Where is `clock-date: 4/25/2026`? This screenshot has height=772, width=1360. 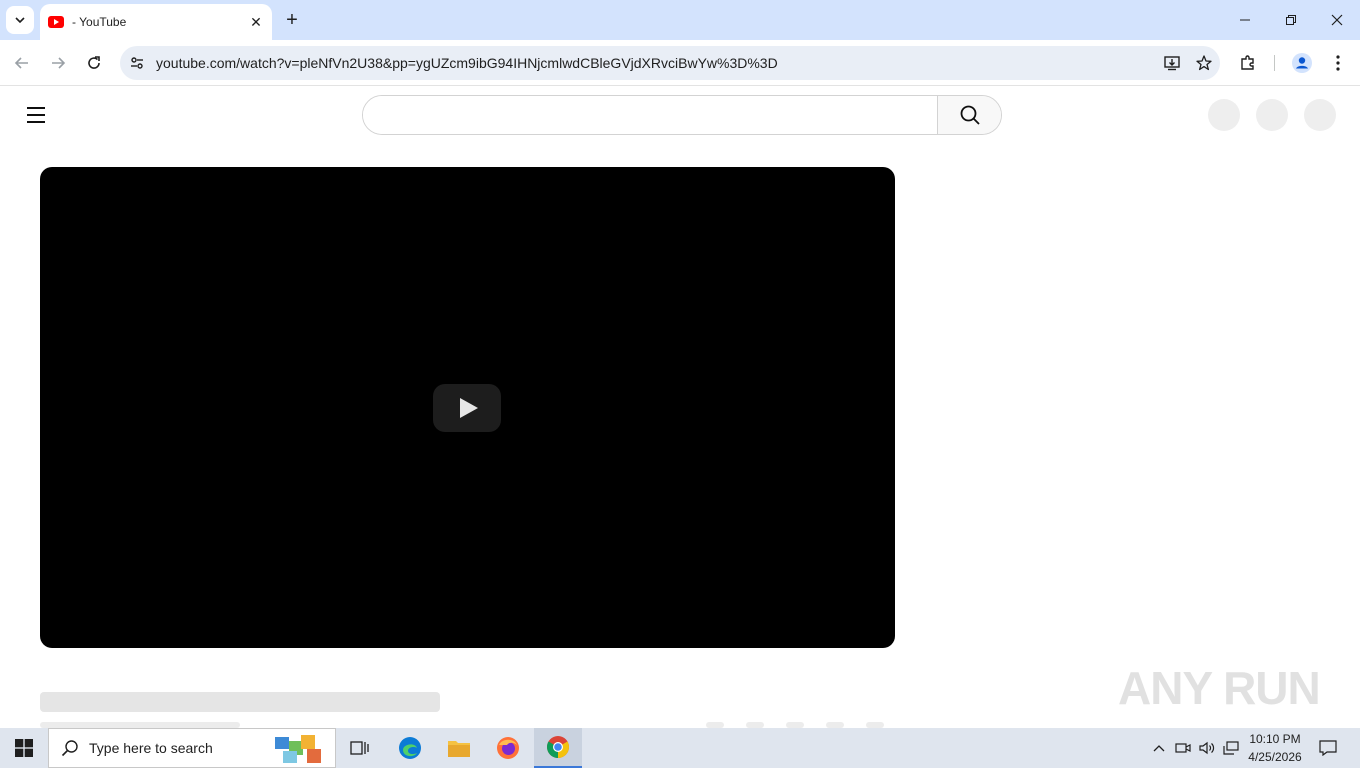 clock-date: 4/25/2026 is located at coordinates (1275, 757).